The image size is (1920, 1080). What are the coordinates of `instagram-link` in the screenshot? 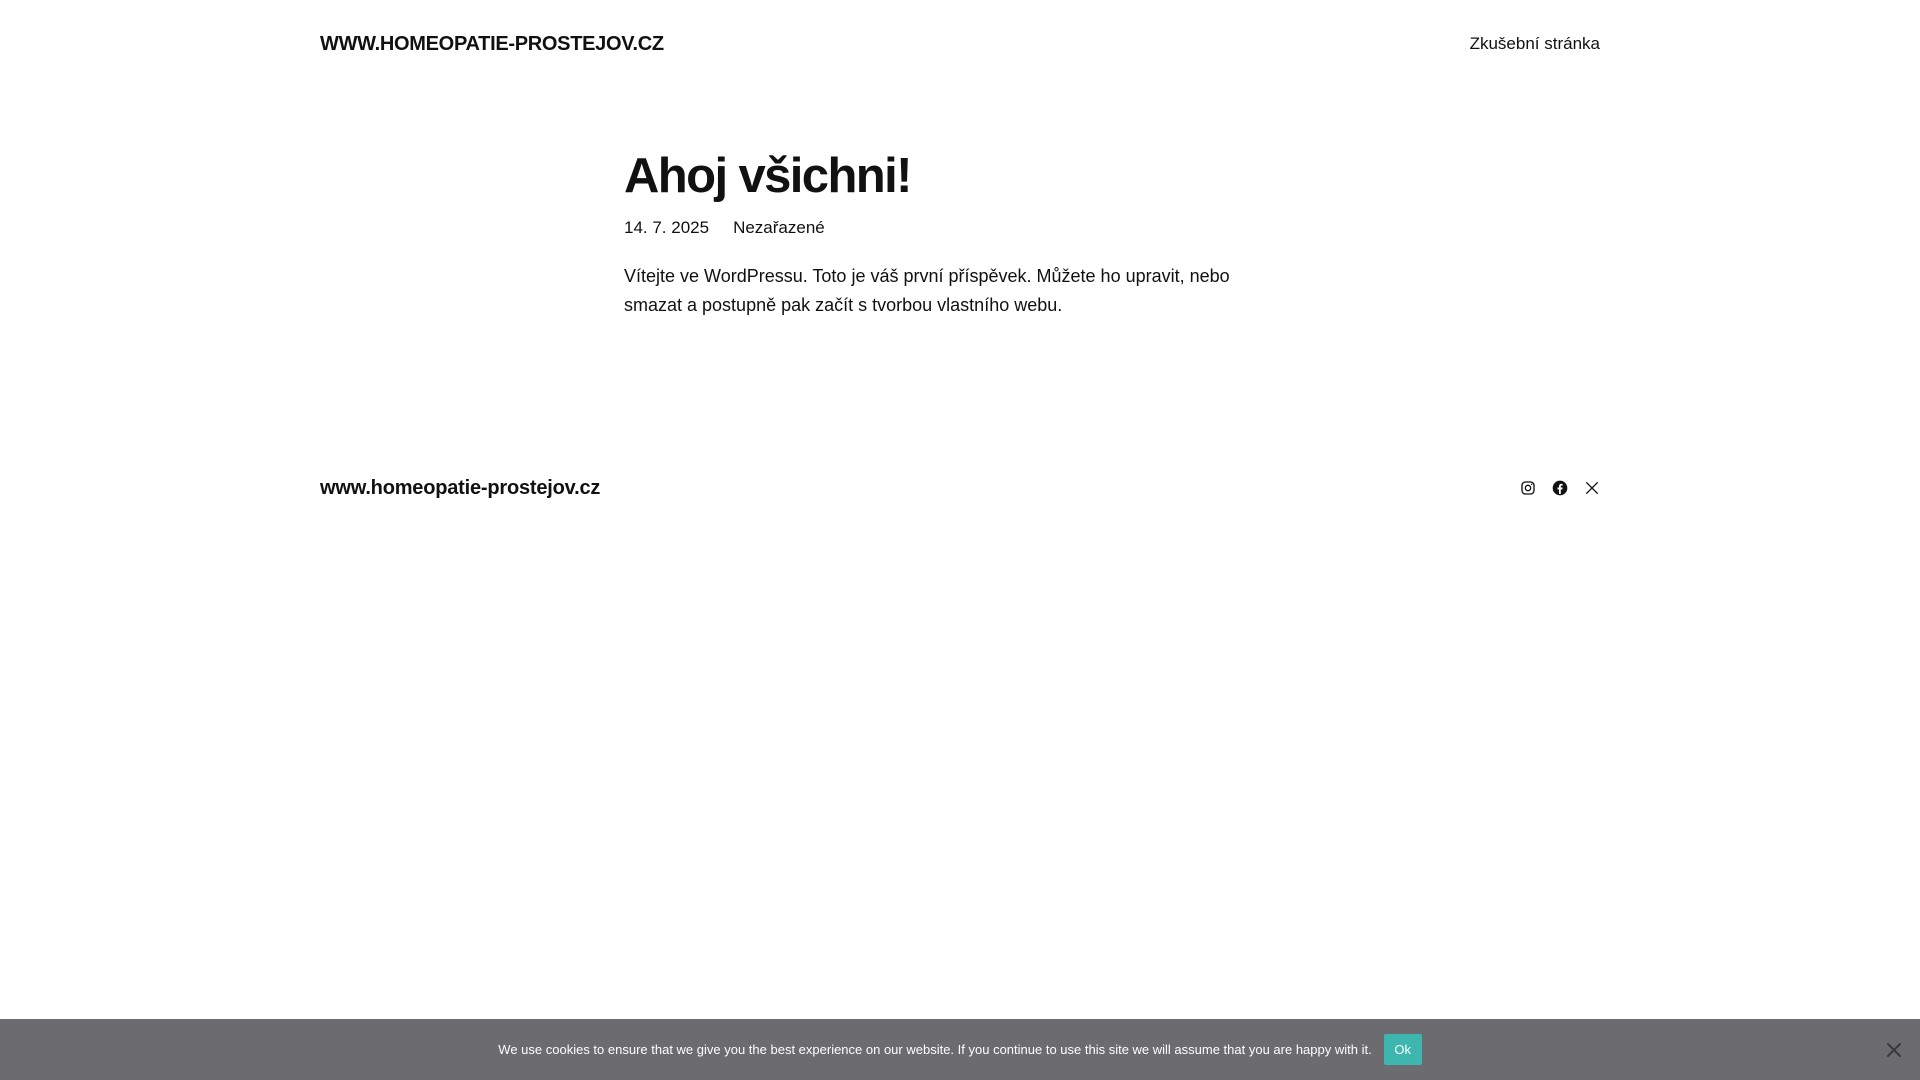 It's located at (1528, 488).